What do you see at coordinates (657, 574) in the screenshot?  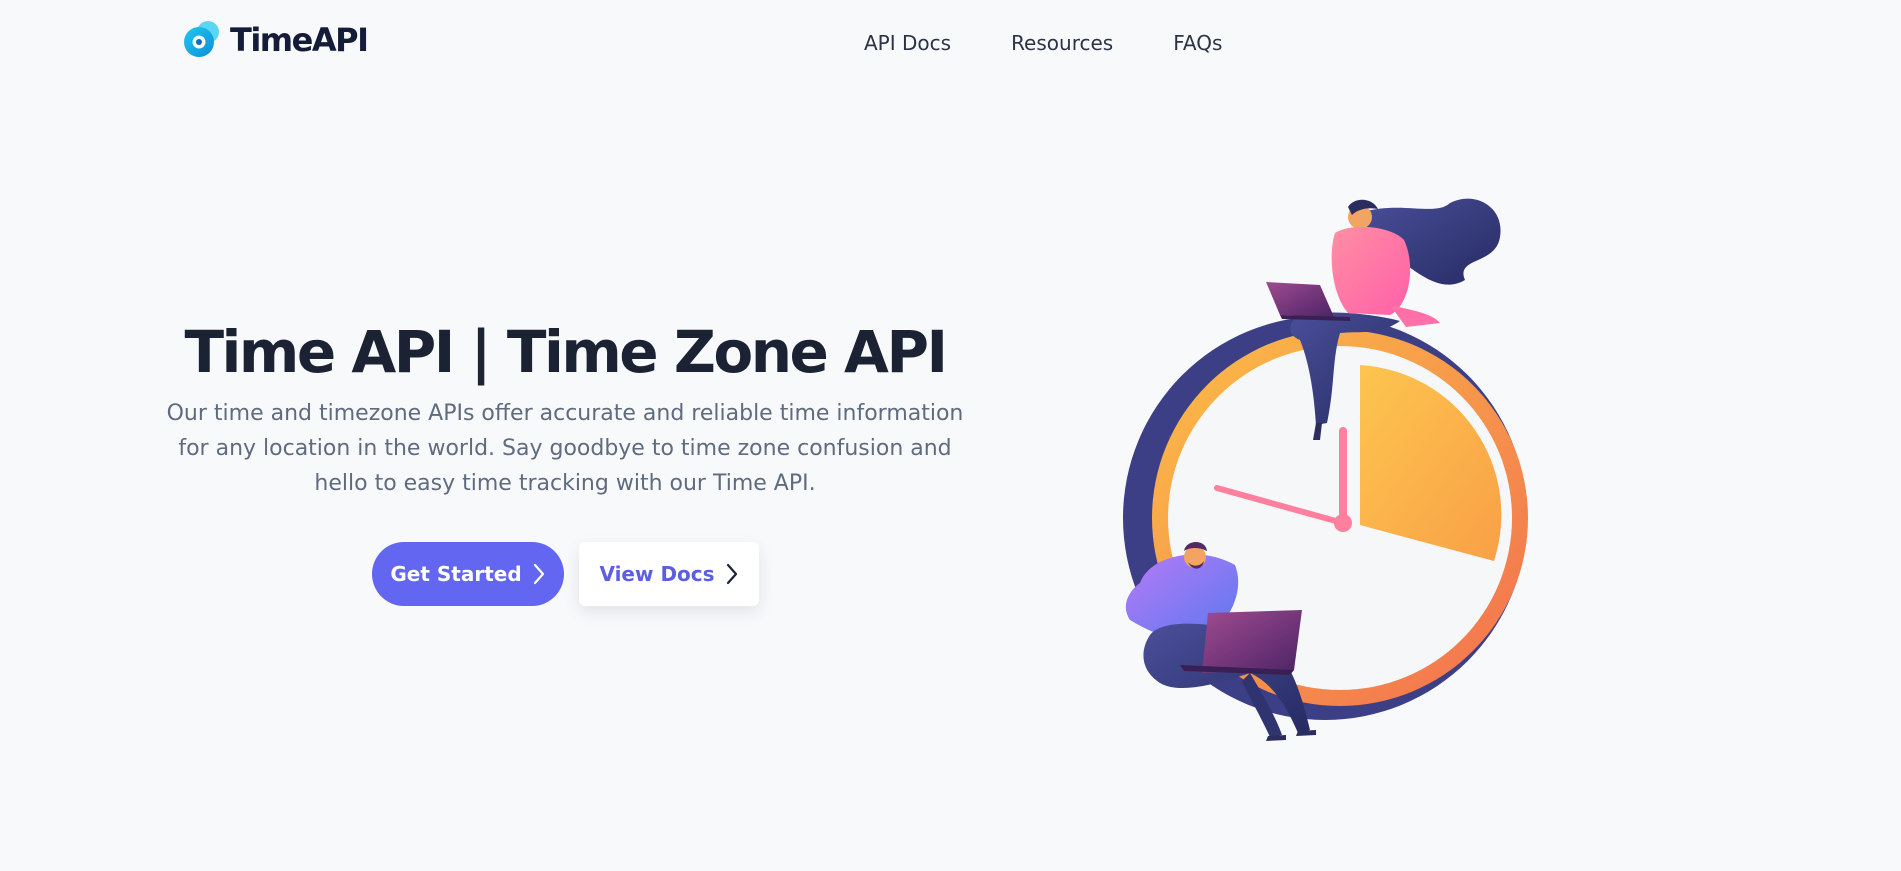 I see `view-docs-label: View Docs` at bounding box center [657, 574].